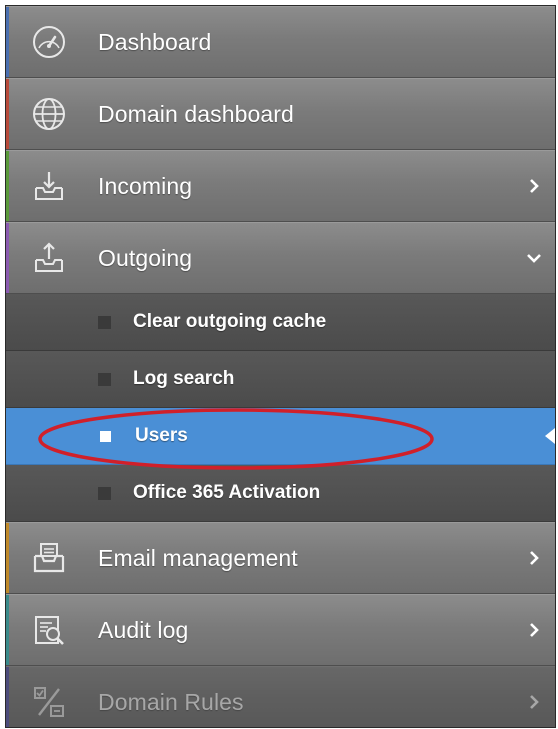 The width and height of the screenshot is (558, 729). I want to click on menu-item-label: Audit log, so click(143, 629).